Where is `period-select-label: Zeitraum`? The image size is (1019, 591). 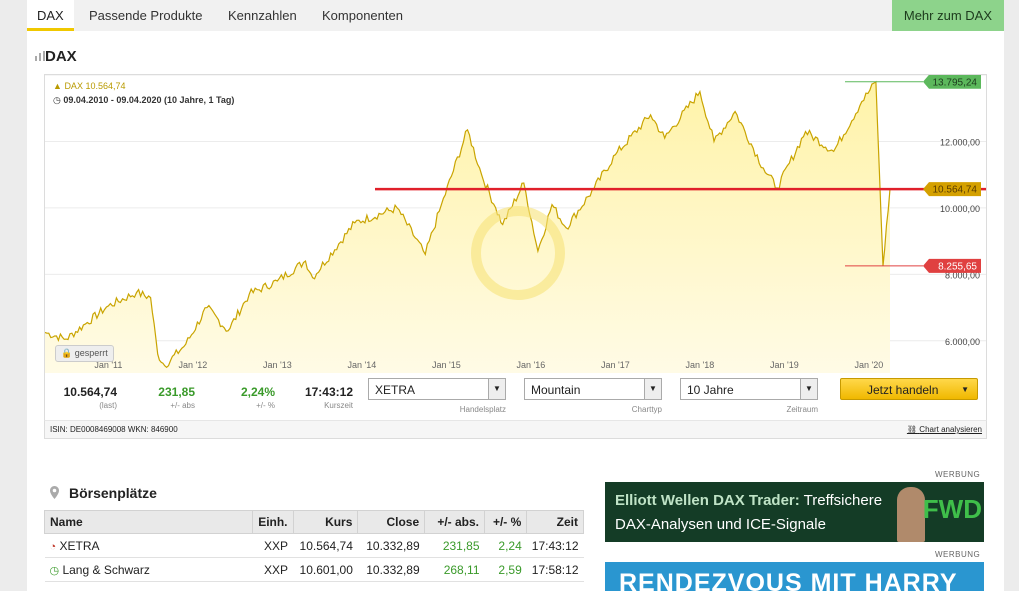
period-select-label: Zeitraum is located at coordinates (802, 409).